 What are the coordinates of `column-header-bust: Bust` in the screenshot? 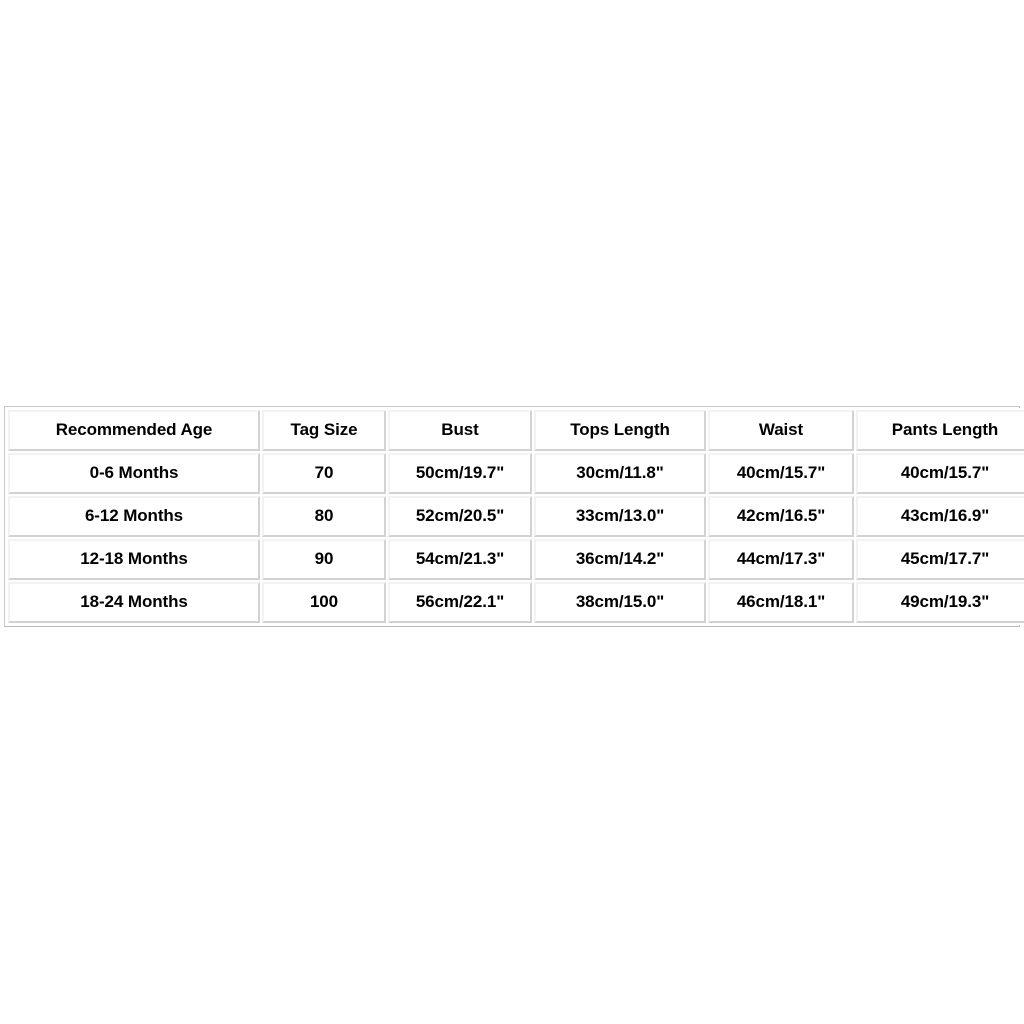 It's located at (460, 430).